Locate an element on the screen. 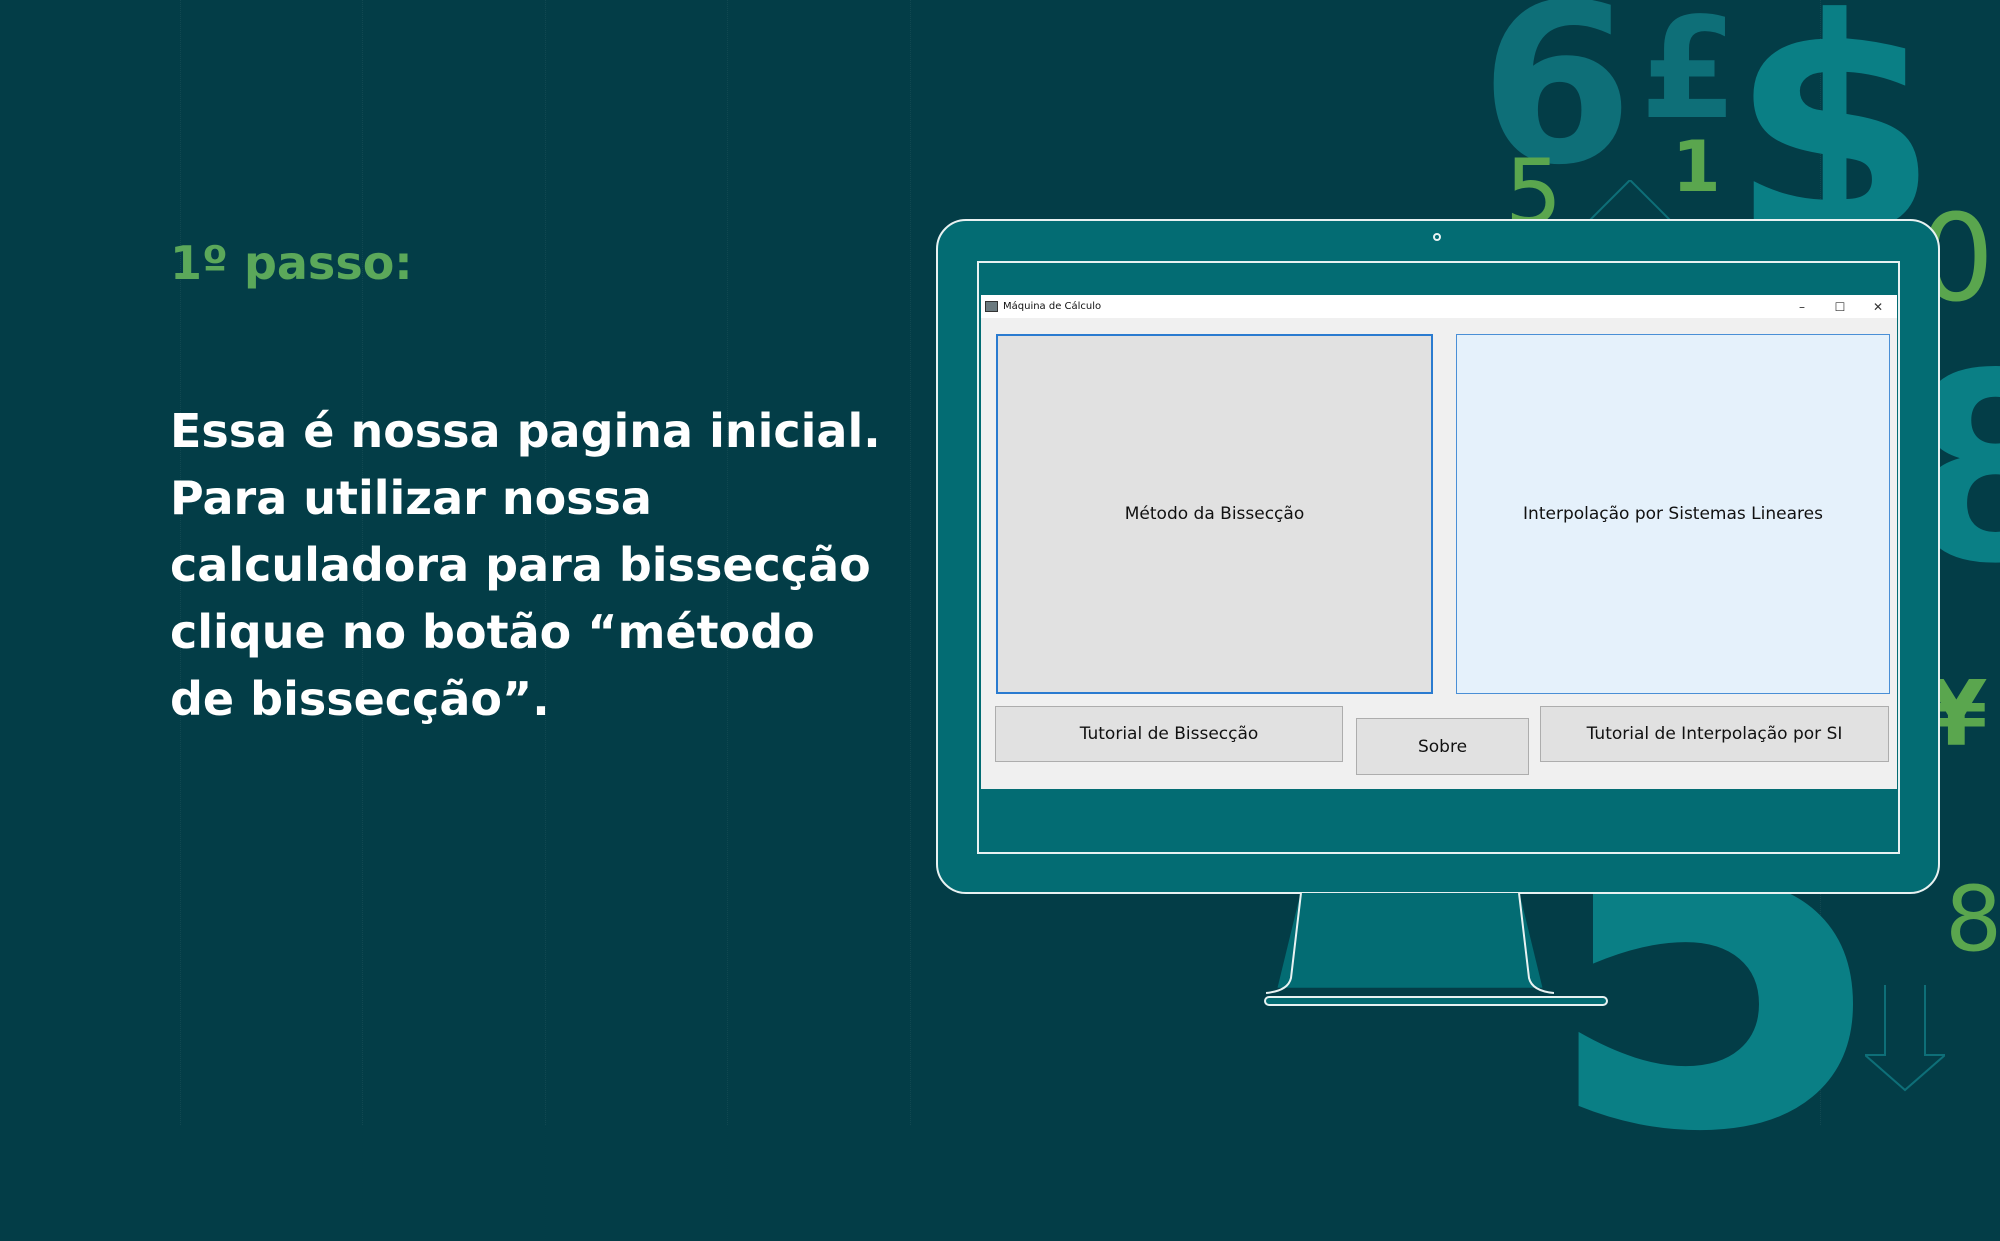  bissection-method-button: Método da Bissecção is located at coordinates (1214, 514).